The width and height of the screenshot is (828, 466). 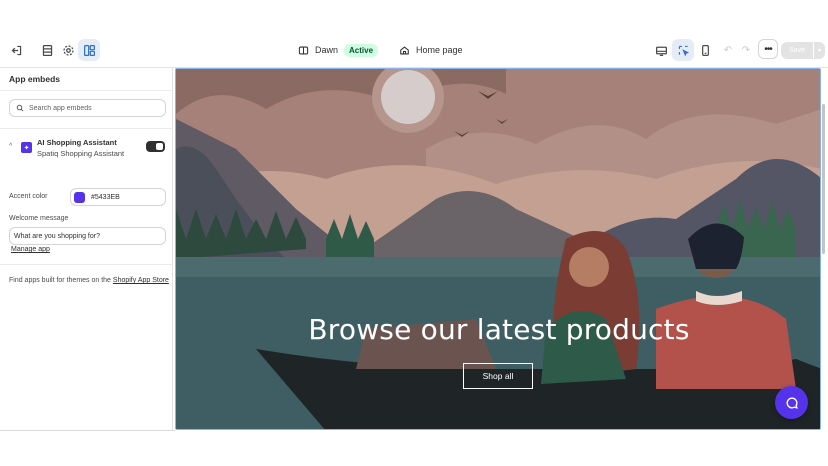 What do you see at coordinates (728, 50) in the screenshot?
I see `undo-icon: ↶` at bounding box center [728, 50].